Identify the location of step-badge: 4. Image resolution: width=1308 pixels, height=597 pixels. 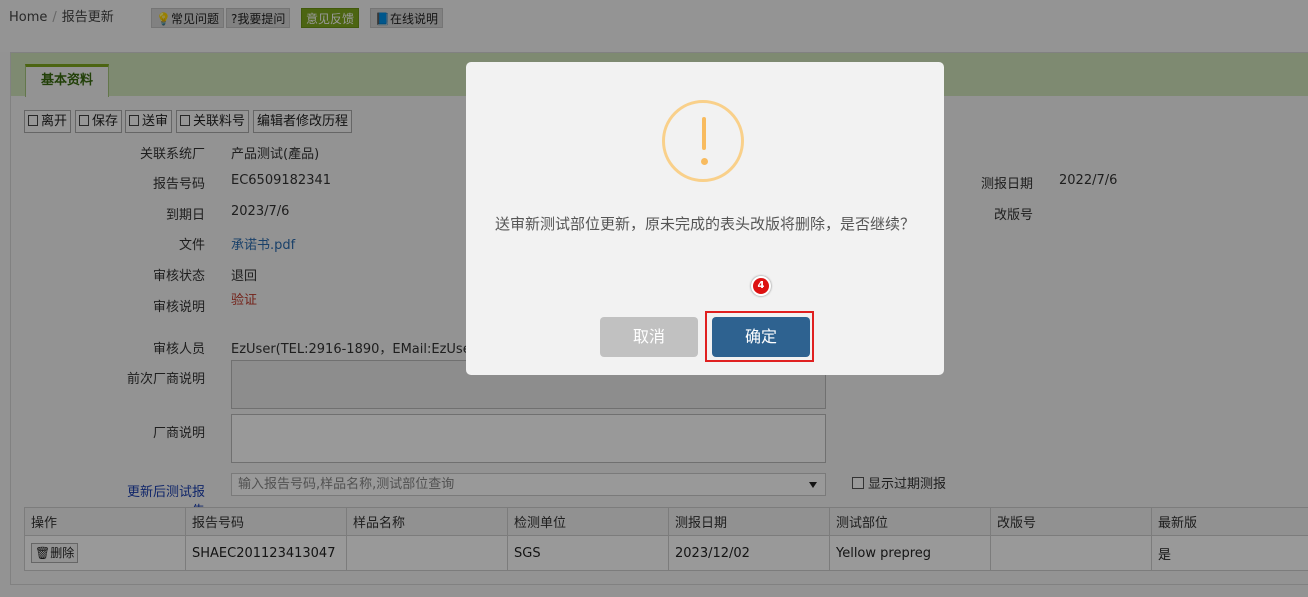
(761, 286).